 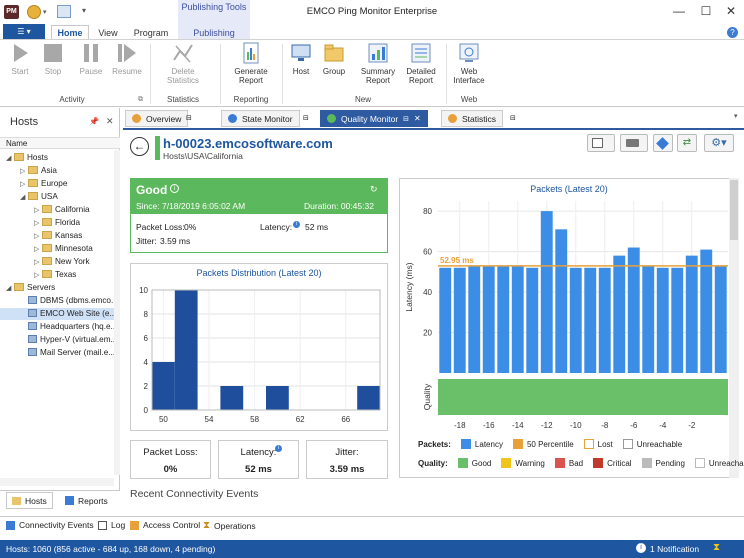 What do you see at coordinates (157, 118) in the screenshot?
I see `doc-tab-overview: Overview` at bounding box center [157, 118].